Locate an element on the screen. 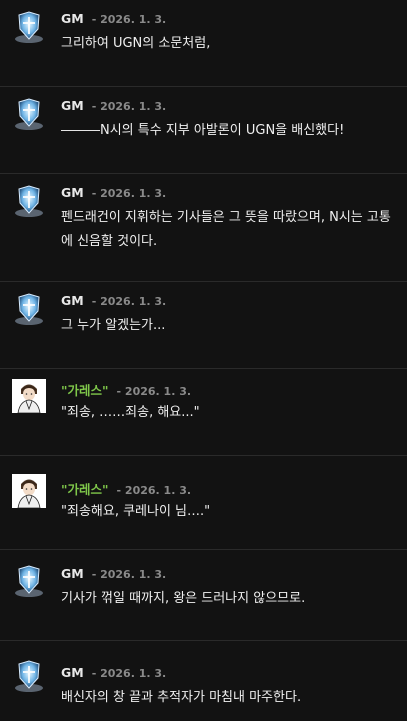 The width and height of the screenshot is (407, 721). chat-message: "가레스" - 2026. 1. 3. "죄송해요, 쿠레나이 님…." is located at coordinates (203, 503).